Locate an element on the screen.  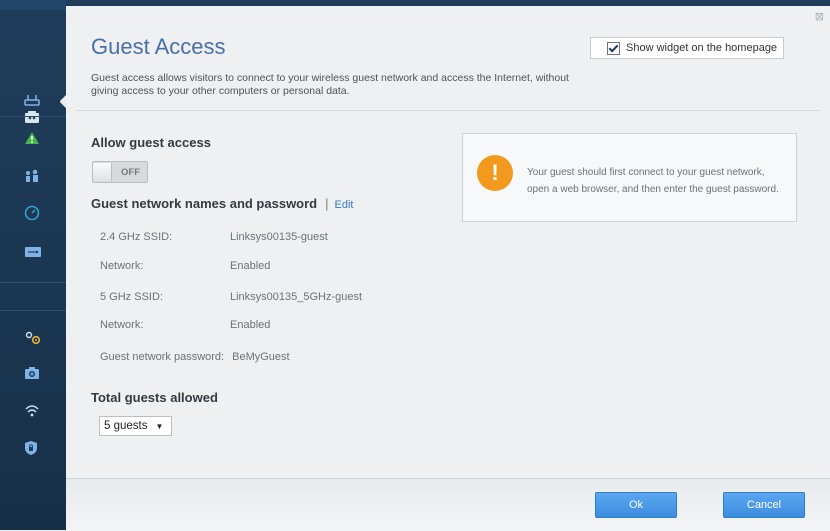
ssid-24-label: 2.4 GHz SSID: is located at coordinates (136, 237).